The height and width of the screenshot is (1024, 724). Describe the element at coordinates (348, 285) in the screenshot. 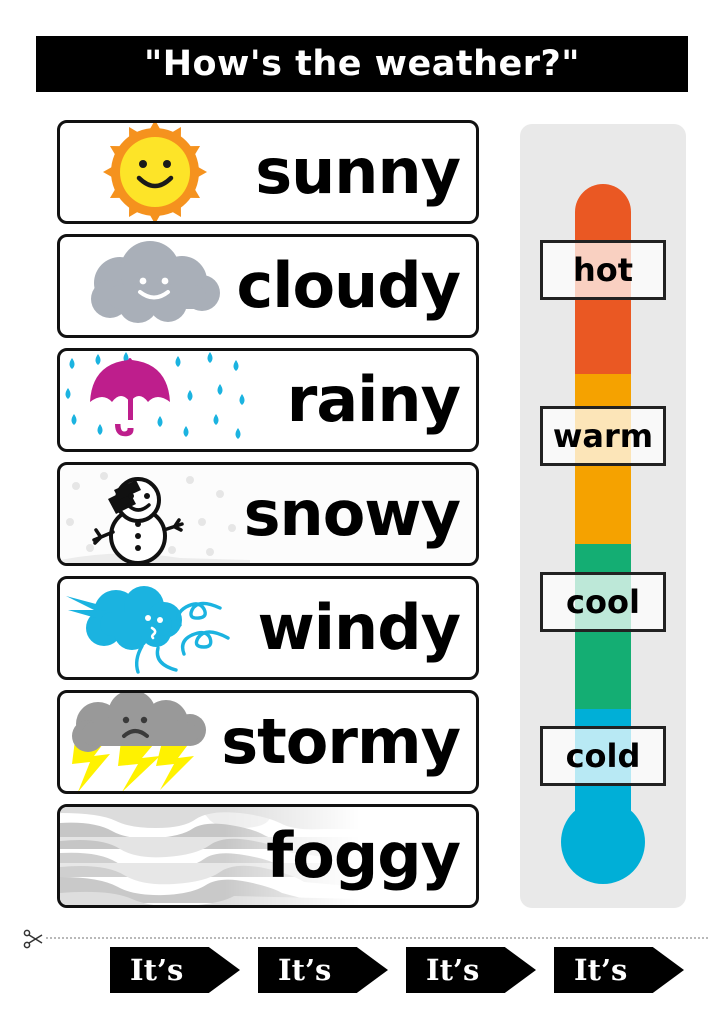

I see `weather-label-cloudy: cloudy` at that location.